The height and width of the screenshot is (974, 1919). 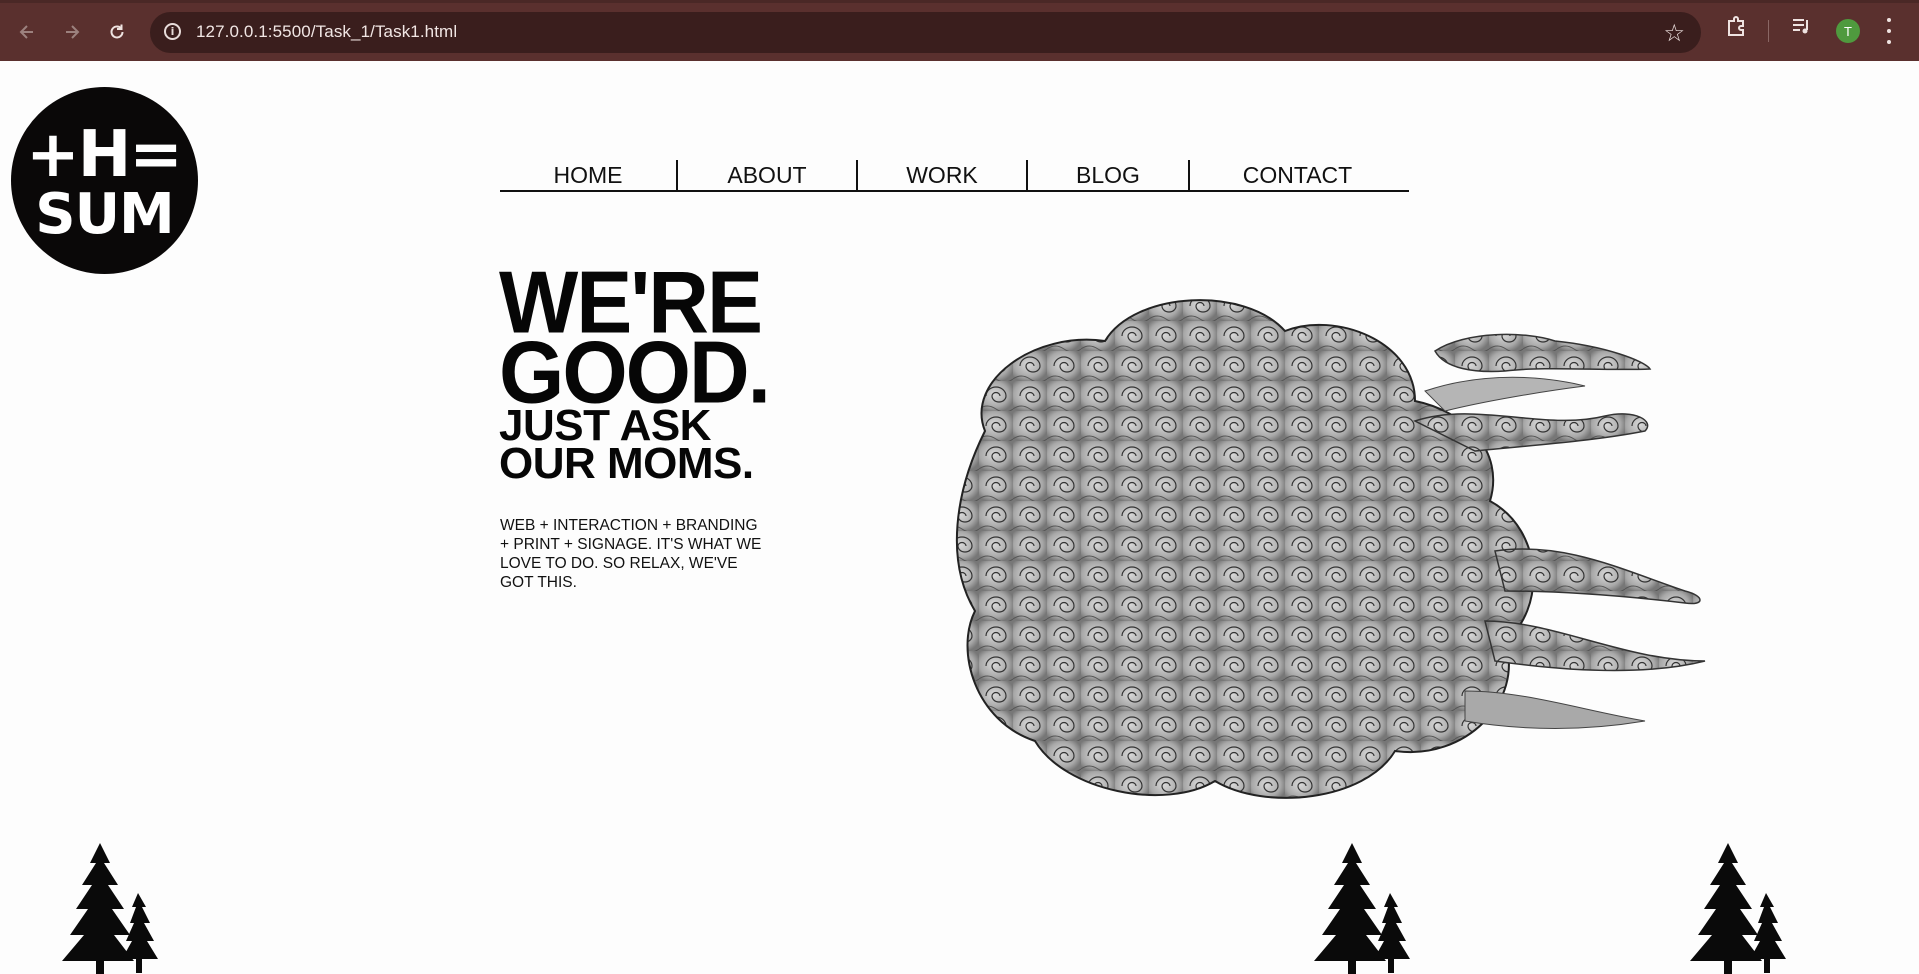 I want to click on reload-icon, so click(x=117, y=32).